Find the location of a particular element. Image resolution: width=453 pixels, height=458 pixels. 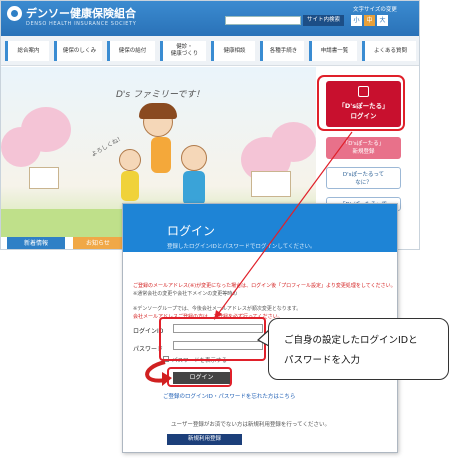

forgot-credentials-link: ご登録のログインID・パスワードを忘れた方はこちら is located at coordinates (229, 396).